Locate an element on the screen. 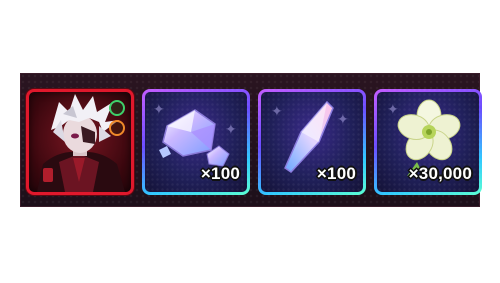 The image size is (500, 283). reward-item-crystal-gem: ✦ ✦ ×100 is located at coordinates (196, 142).